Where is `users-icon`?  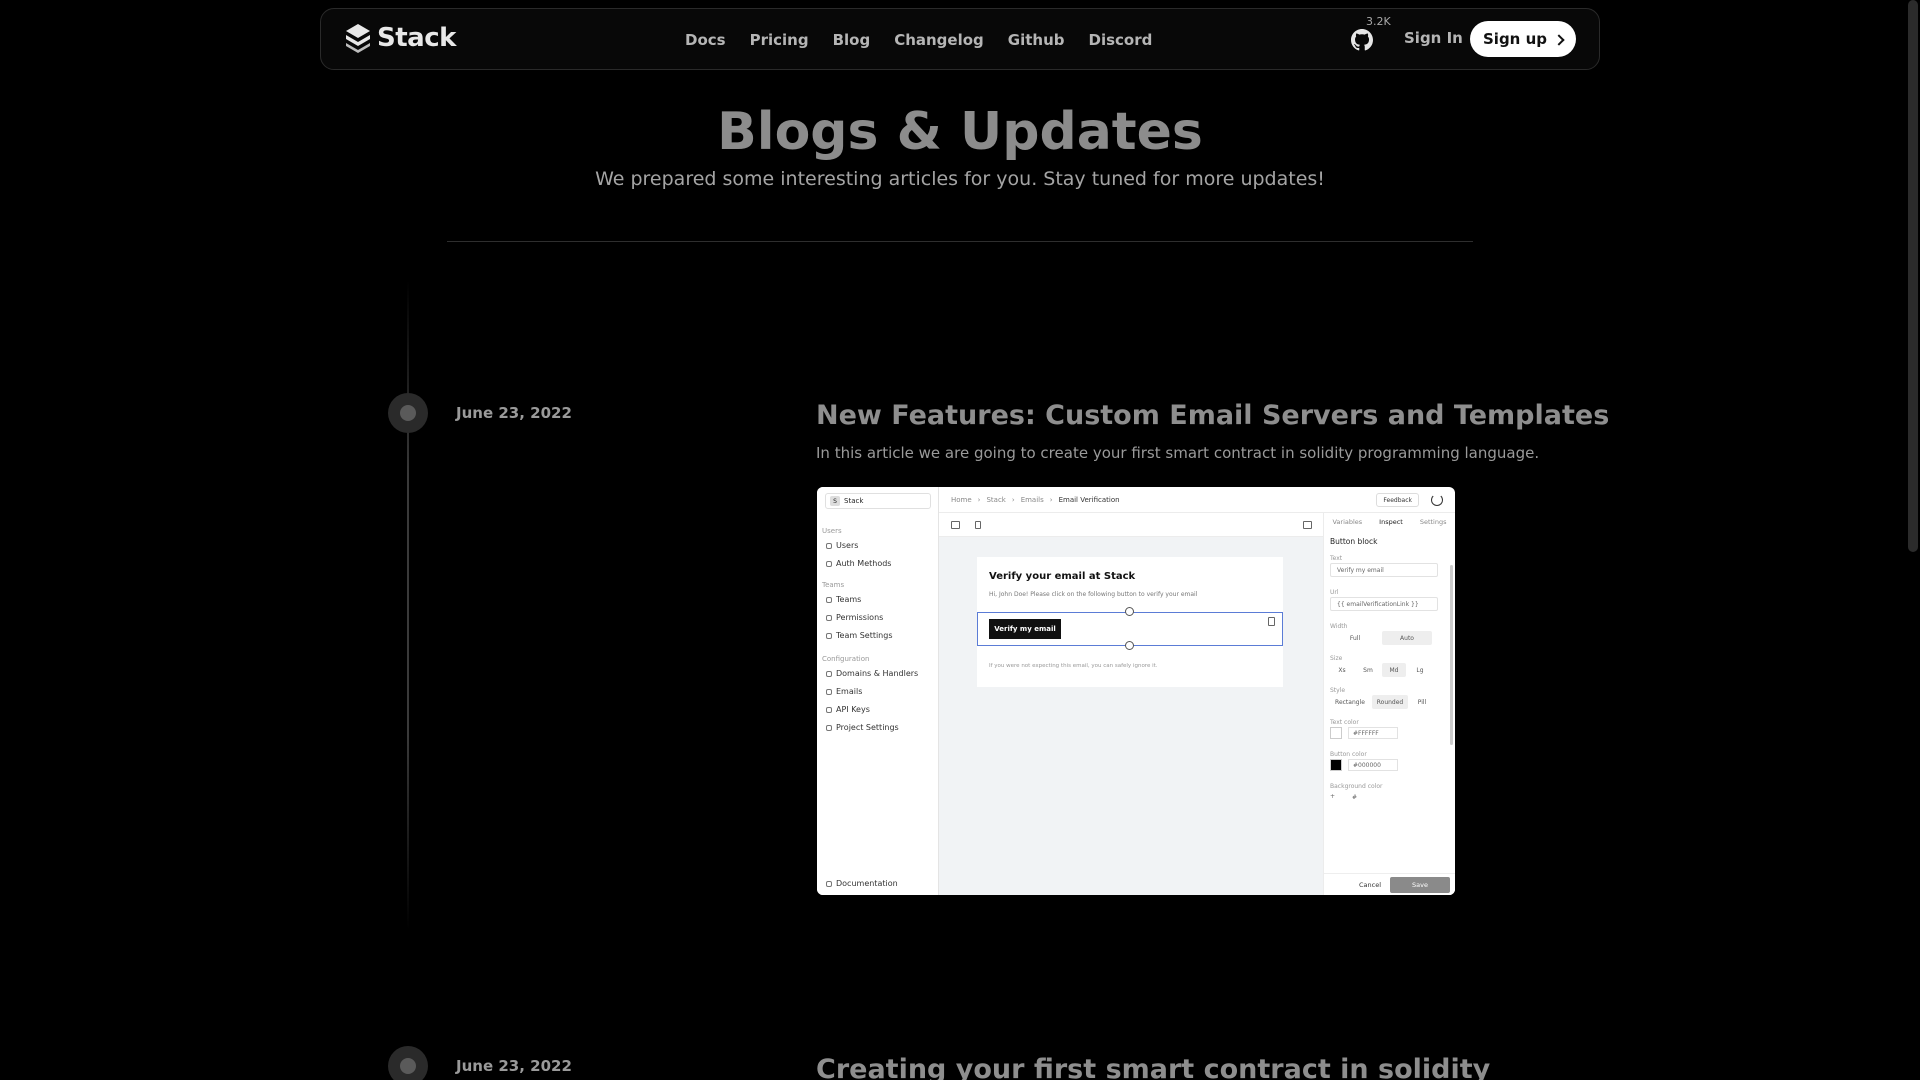
users-icon is located at coordinates (829, 599).